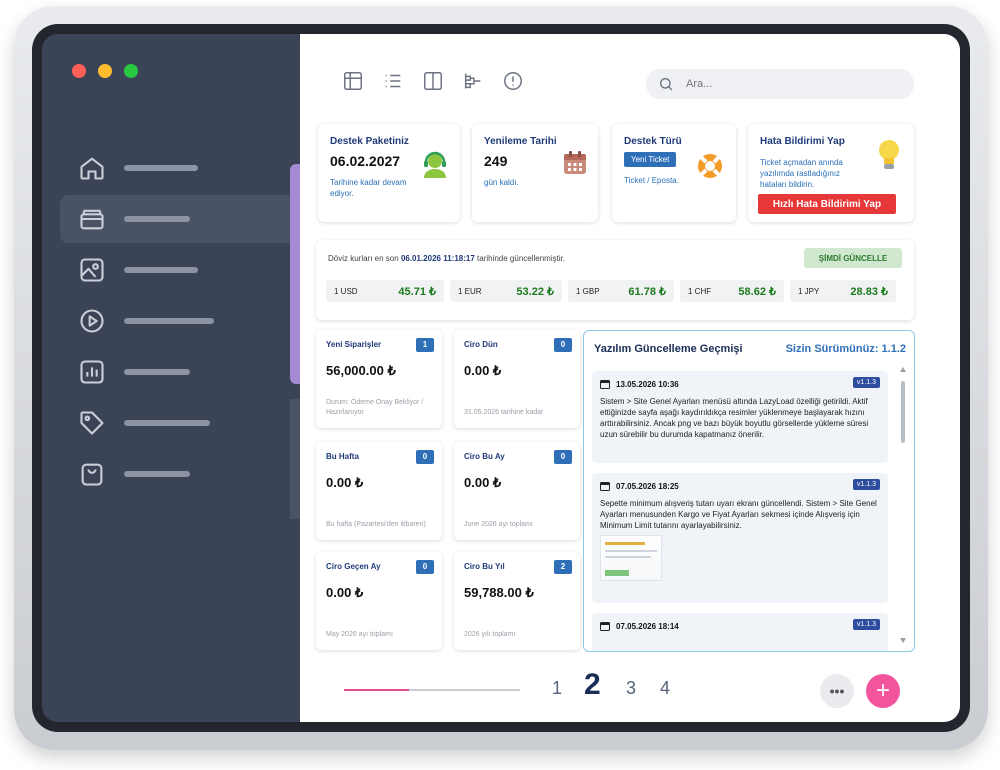 This screenshot has width=1000, height=770. Describe the element at coordinates (666, 84) in the screenshot. I see `search-icon` at that location.